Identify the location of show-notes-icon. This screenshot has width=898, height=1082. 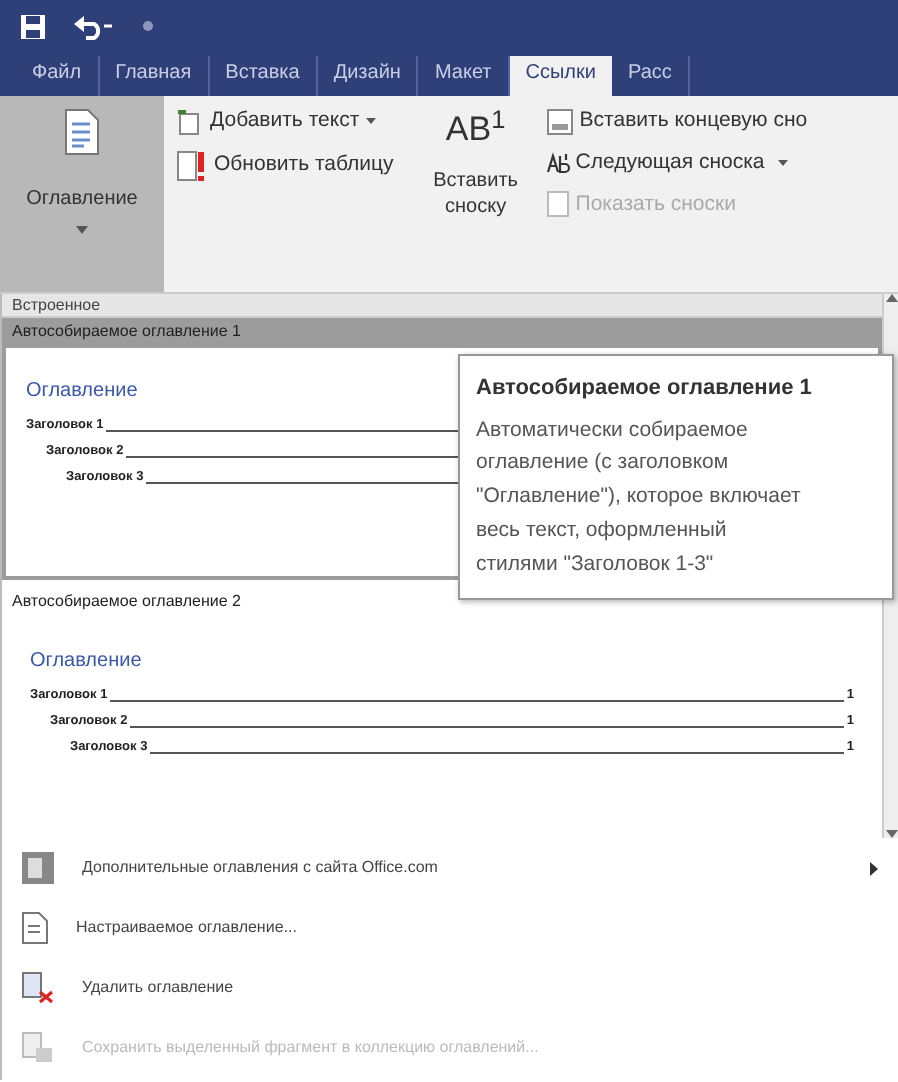
(557, 204).